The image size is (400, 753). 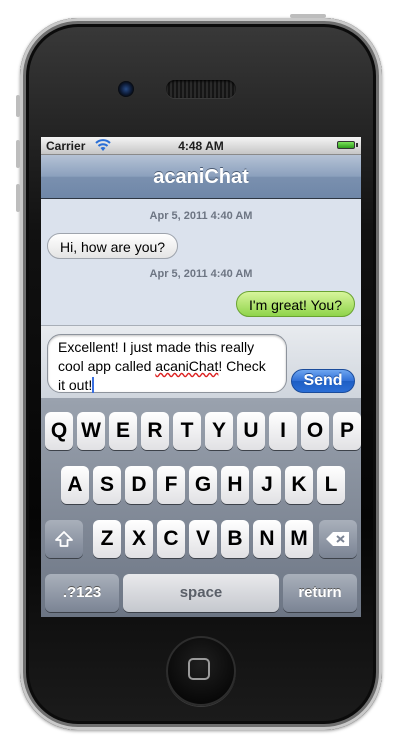 What do you see at coordinates (299, 539) in the screenshot?
I see `key-m: M` at bounding box center [299, 539].